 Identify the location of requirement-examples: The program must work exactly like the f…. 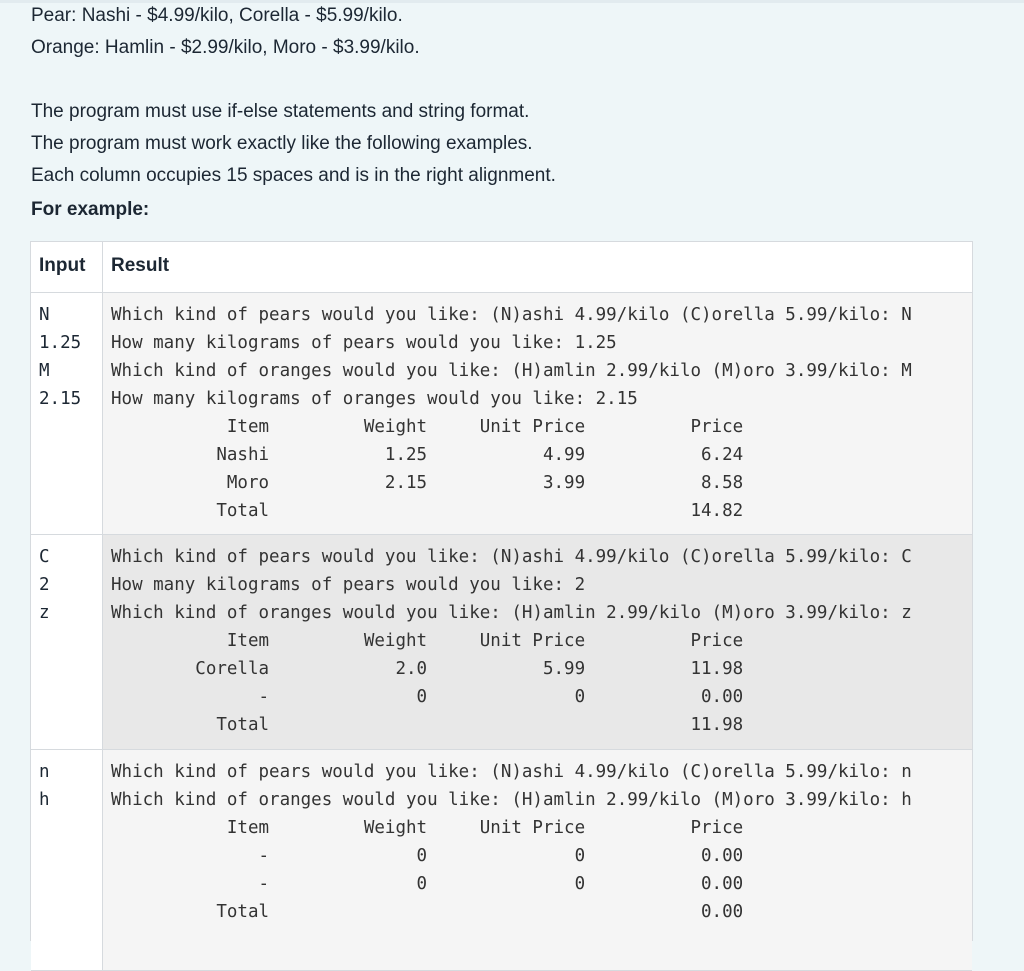
(282, 143).